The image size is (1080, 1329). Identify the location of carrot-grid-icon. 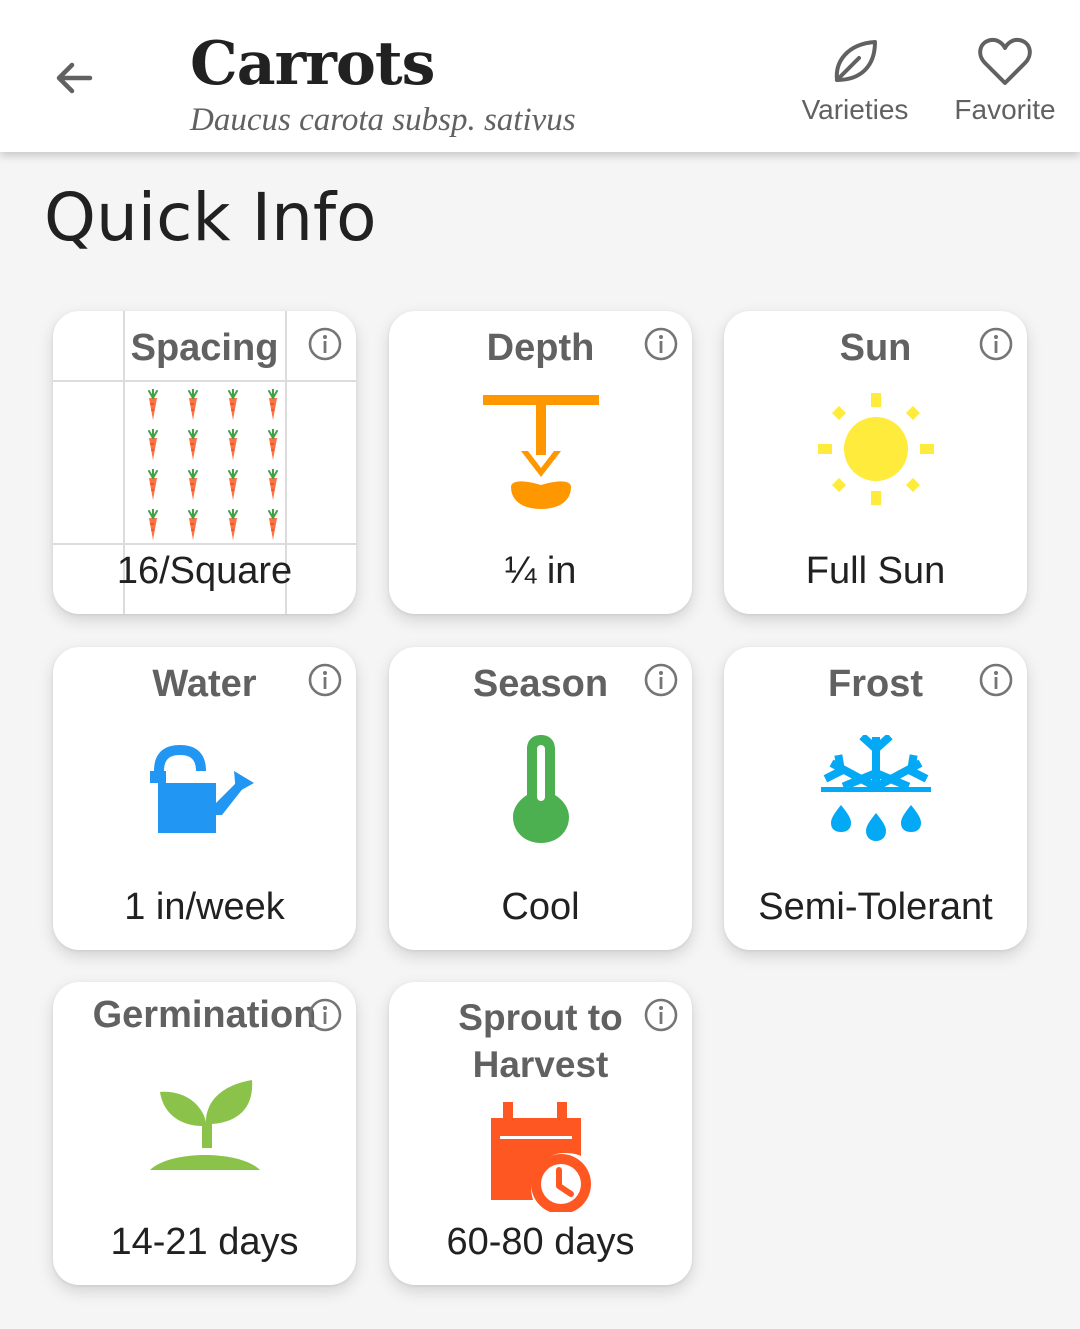
(213, 465).